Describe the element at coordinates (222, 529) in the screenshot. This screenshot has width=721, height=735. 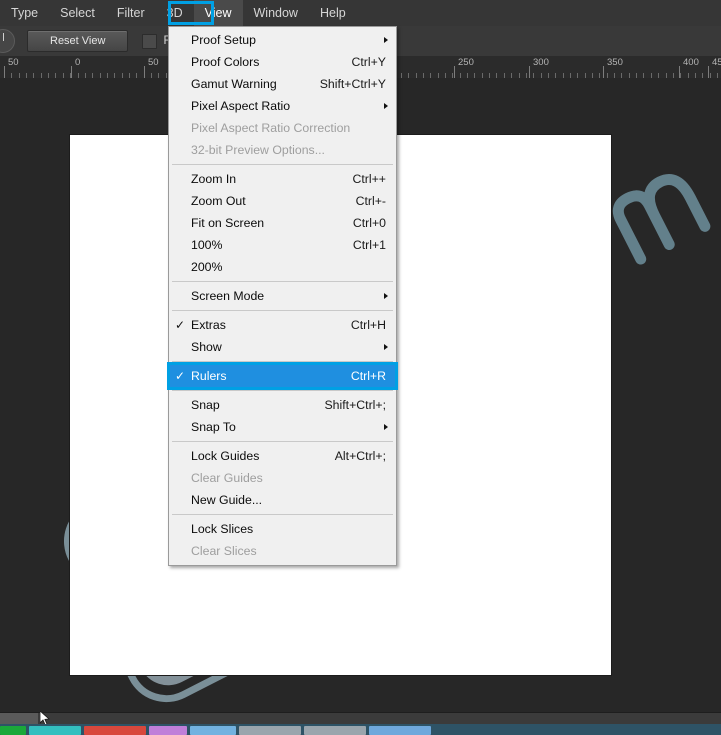
I see `menu-item-label: Lock Slices` at that location.